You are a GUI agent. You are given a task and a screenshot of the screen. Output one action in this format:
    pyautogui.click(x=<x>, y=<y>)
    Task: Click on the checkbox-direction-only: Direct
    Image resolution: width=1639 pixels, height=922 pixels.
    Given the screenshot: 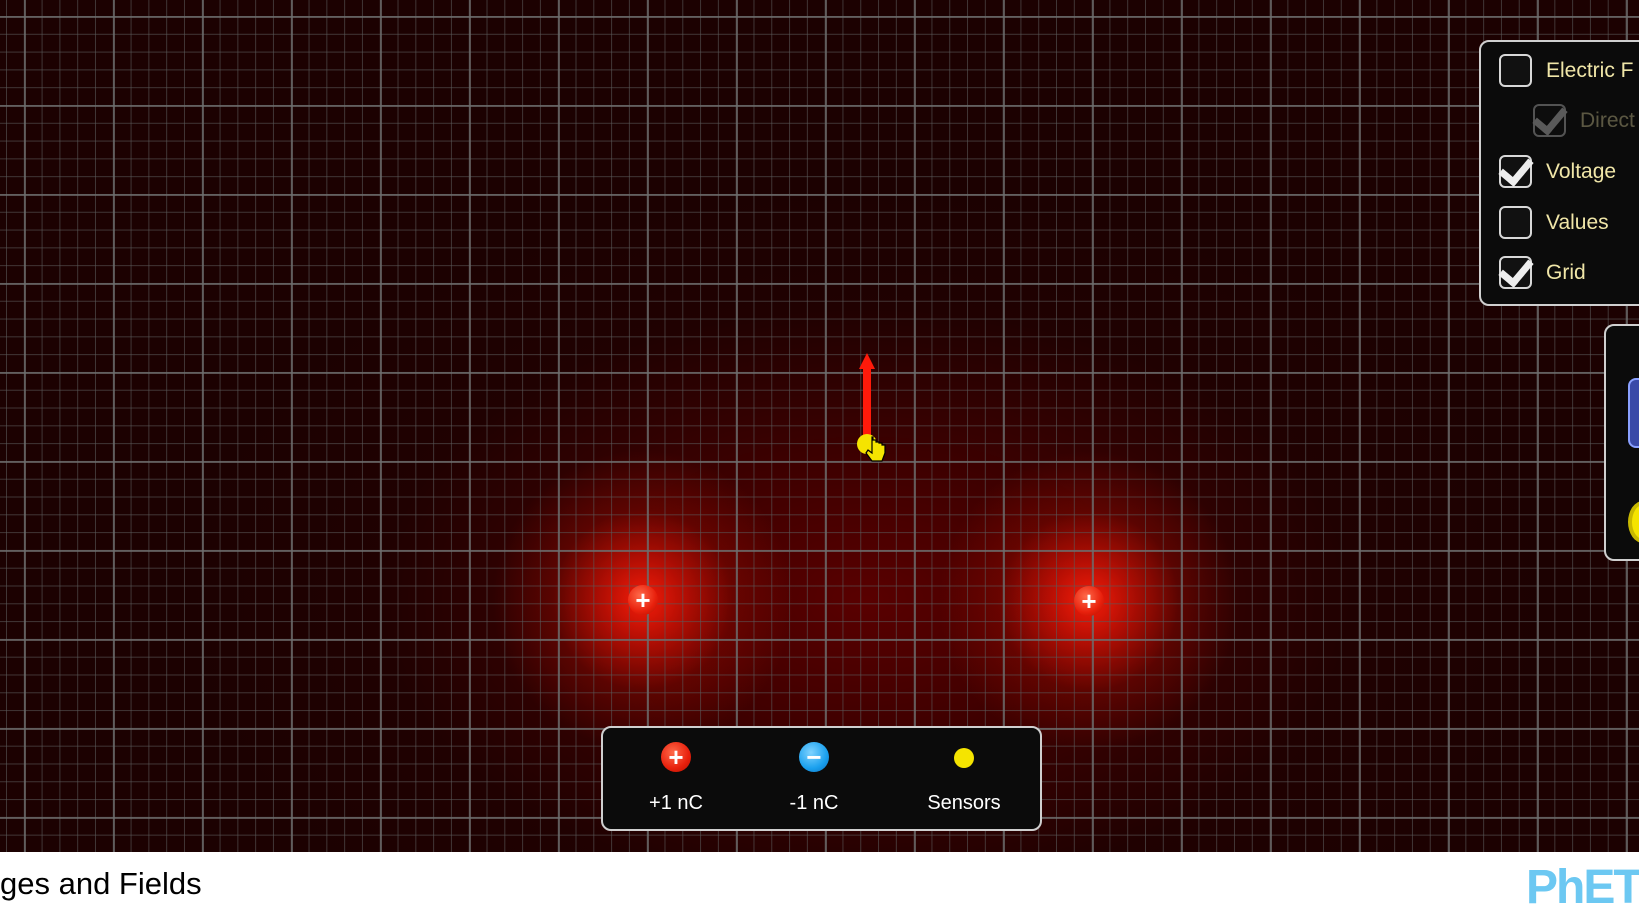 What is the action you would take?
    pyautogui.click(x=1584, y=120)
    